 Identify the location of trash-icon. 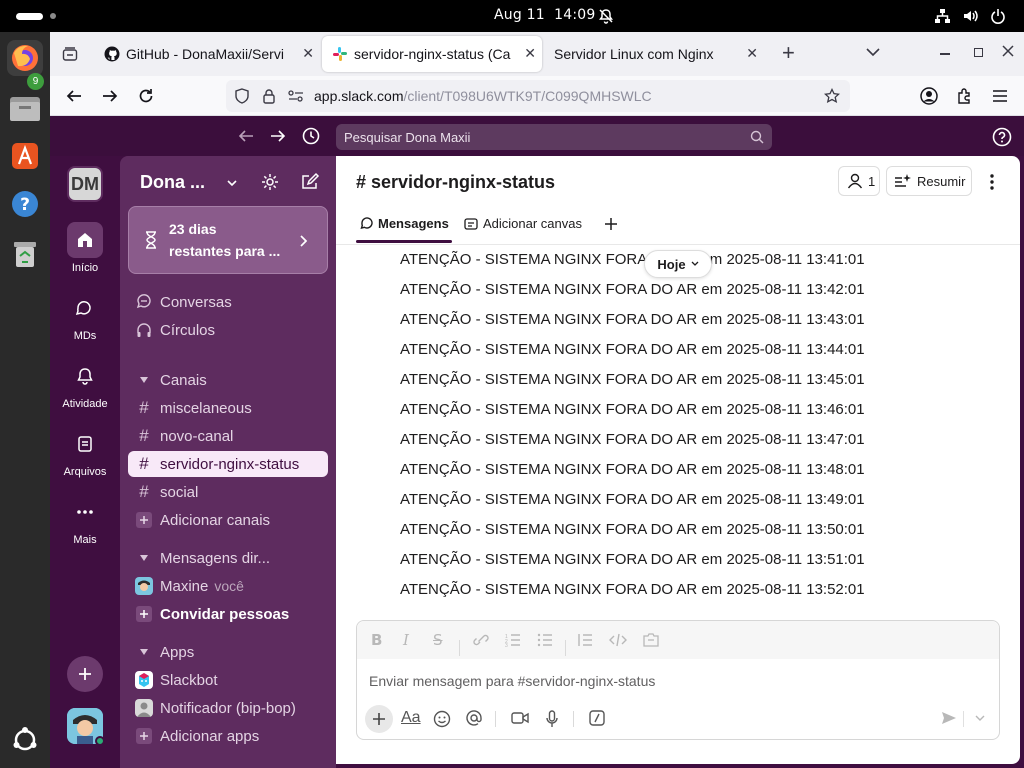
(25, 254).